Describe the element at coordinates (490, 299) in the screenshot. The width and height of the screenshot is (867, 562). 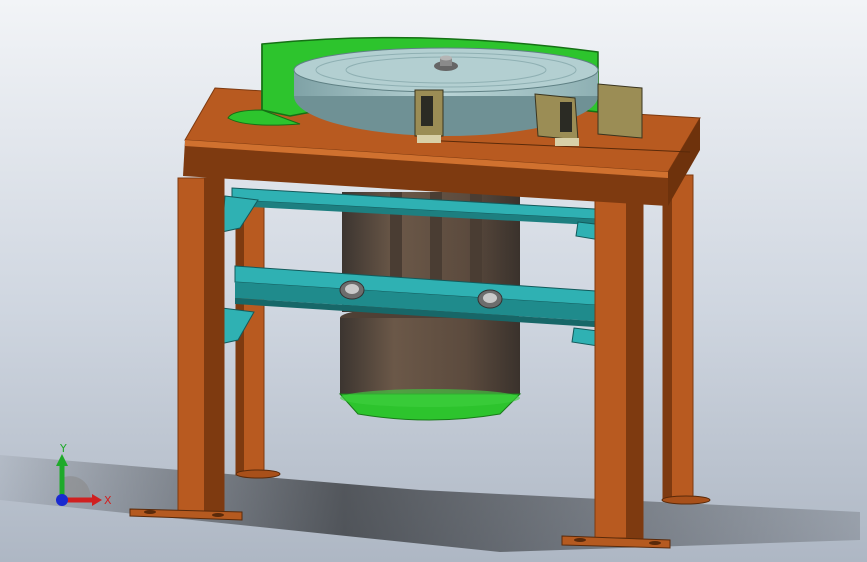
I see `bolt-right` at that location.